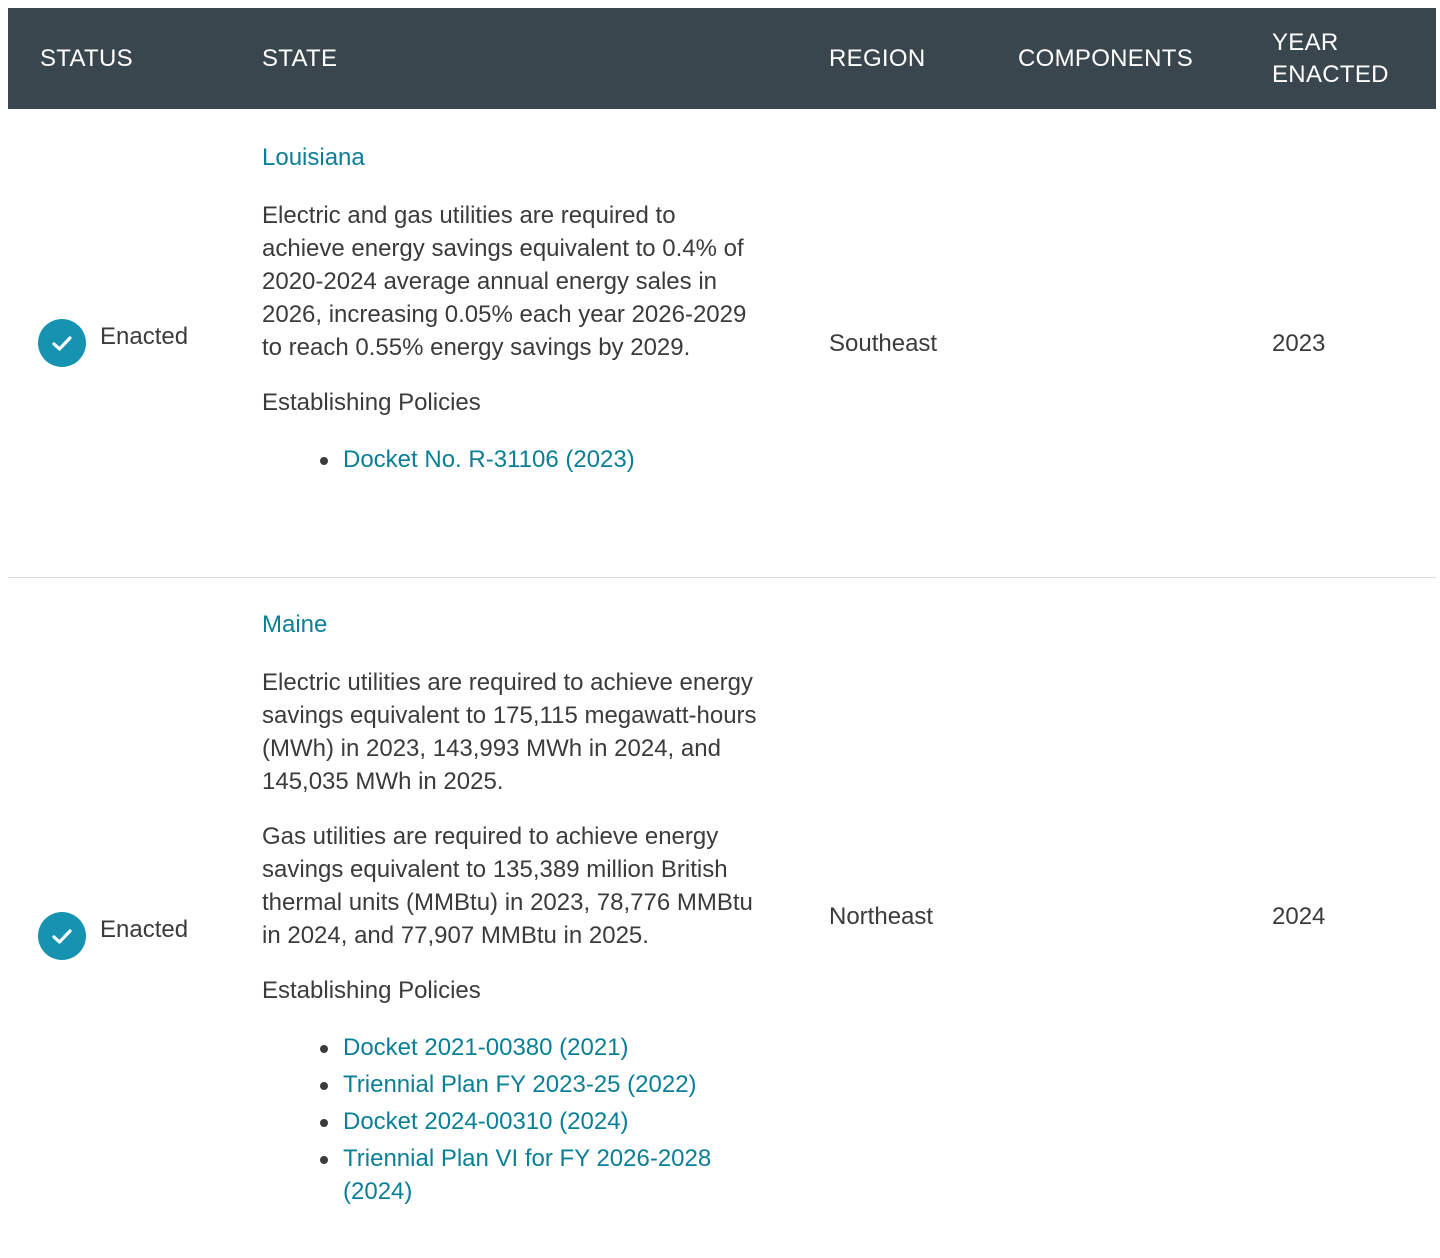 Image resolution: width=1440 pixels, height=1258 pixels. What do you see at coordinates (1299, 343) in the screenshot?
I see `year-cell: 2023` at bounding box center [1299, 343].